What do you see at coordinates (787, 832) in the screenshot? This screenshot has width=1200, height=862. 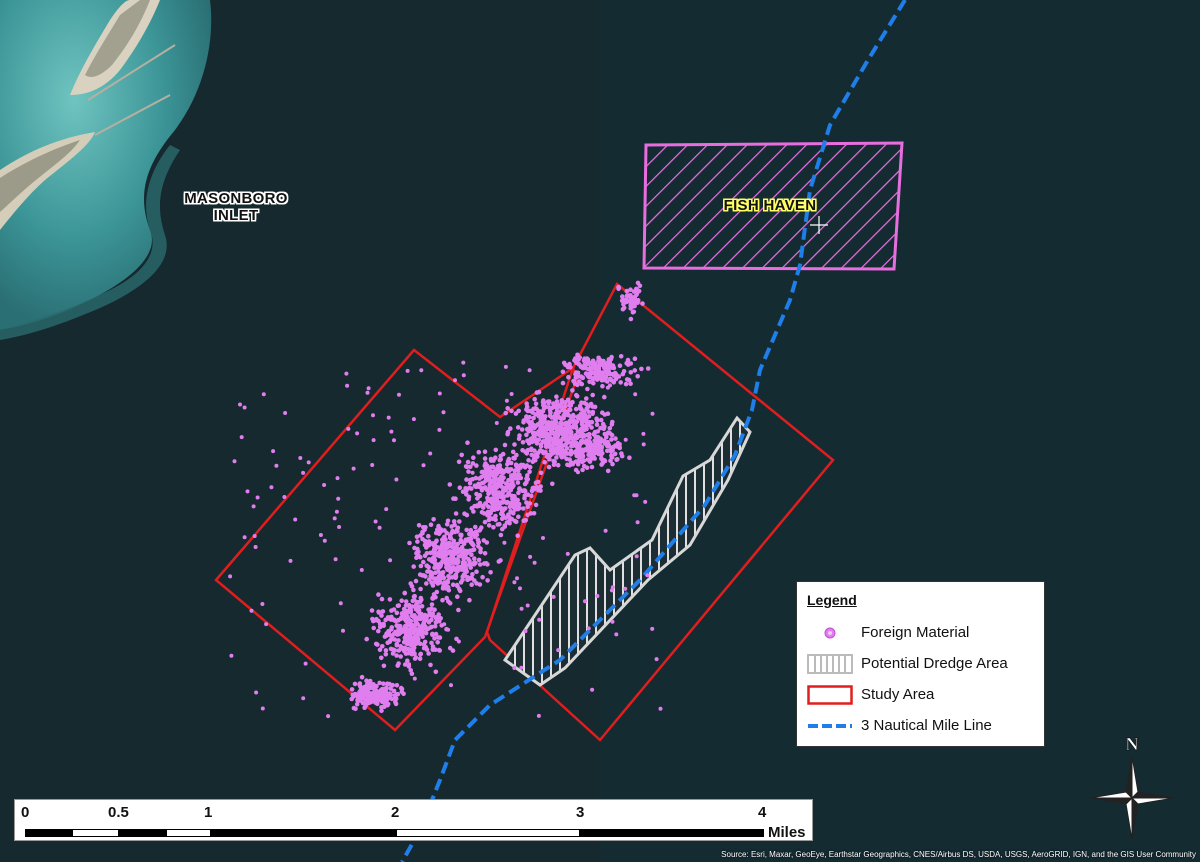 I see `scale-units-label: Miles` at bounding box center [787, 832].